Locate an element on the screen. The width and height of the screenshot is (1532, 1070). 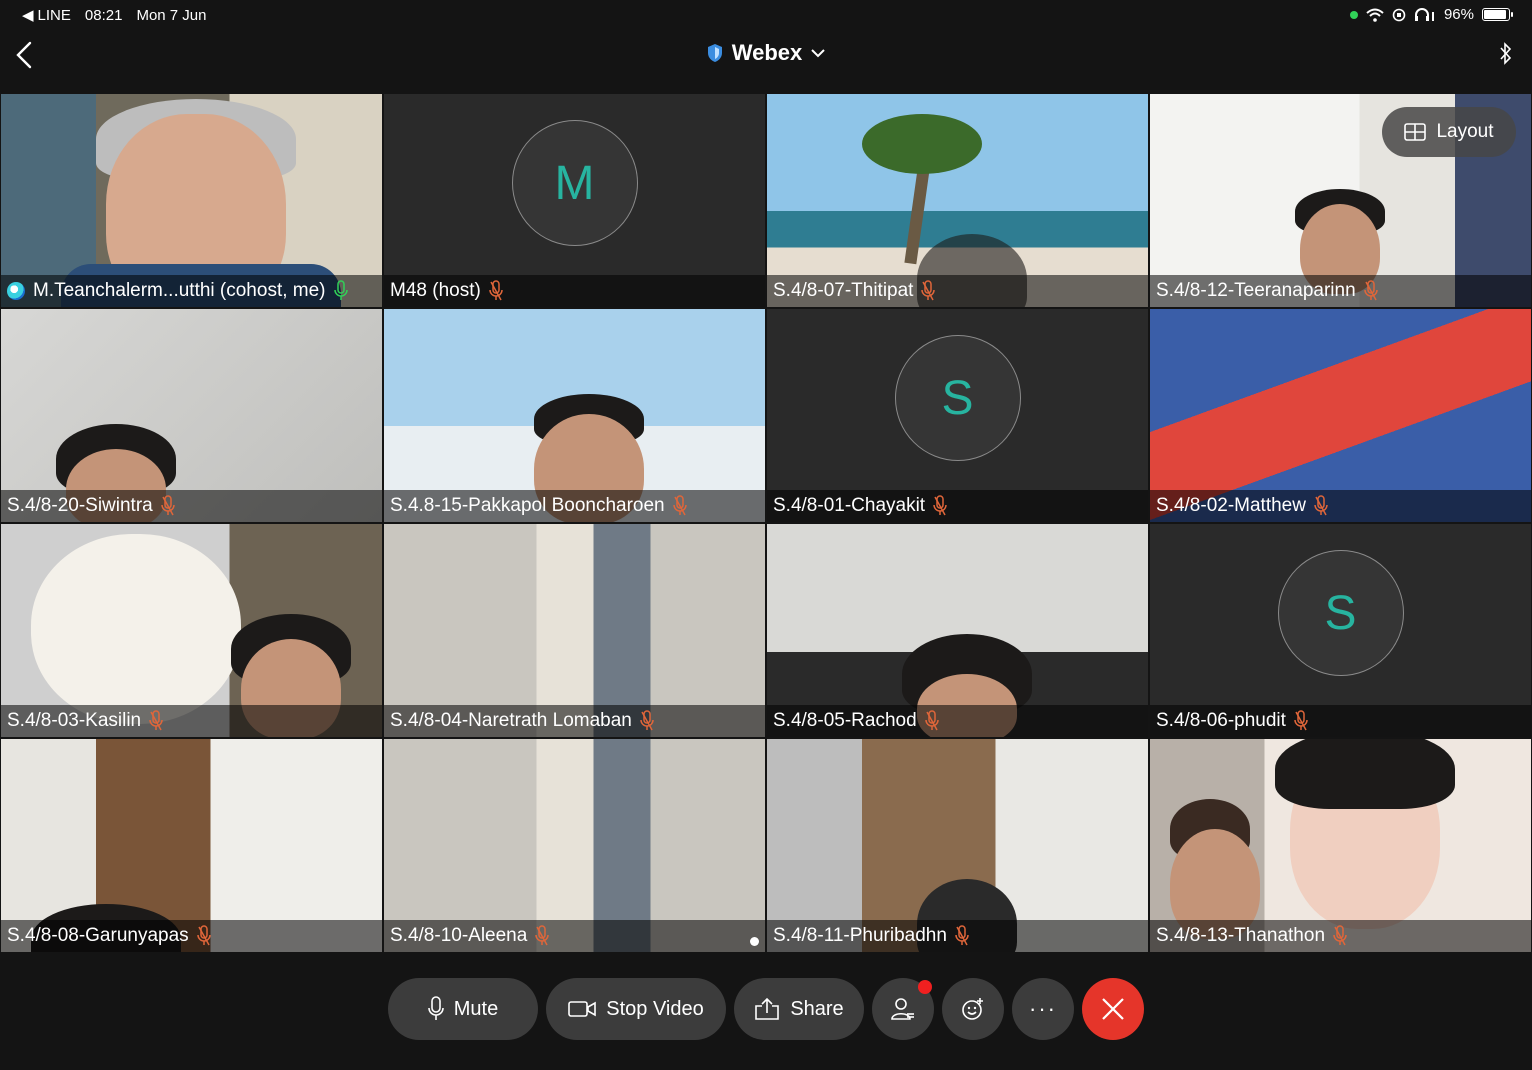
leave-meeting-button is located at coordinates (1113, 1009).